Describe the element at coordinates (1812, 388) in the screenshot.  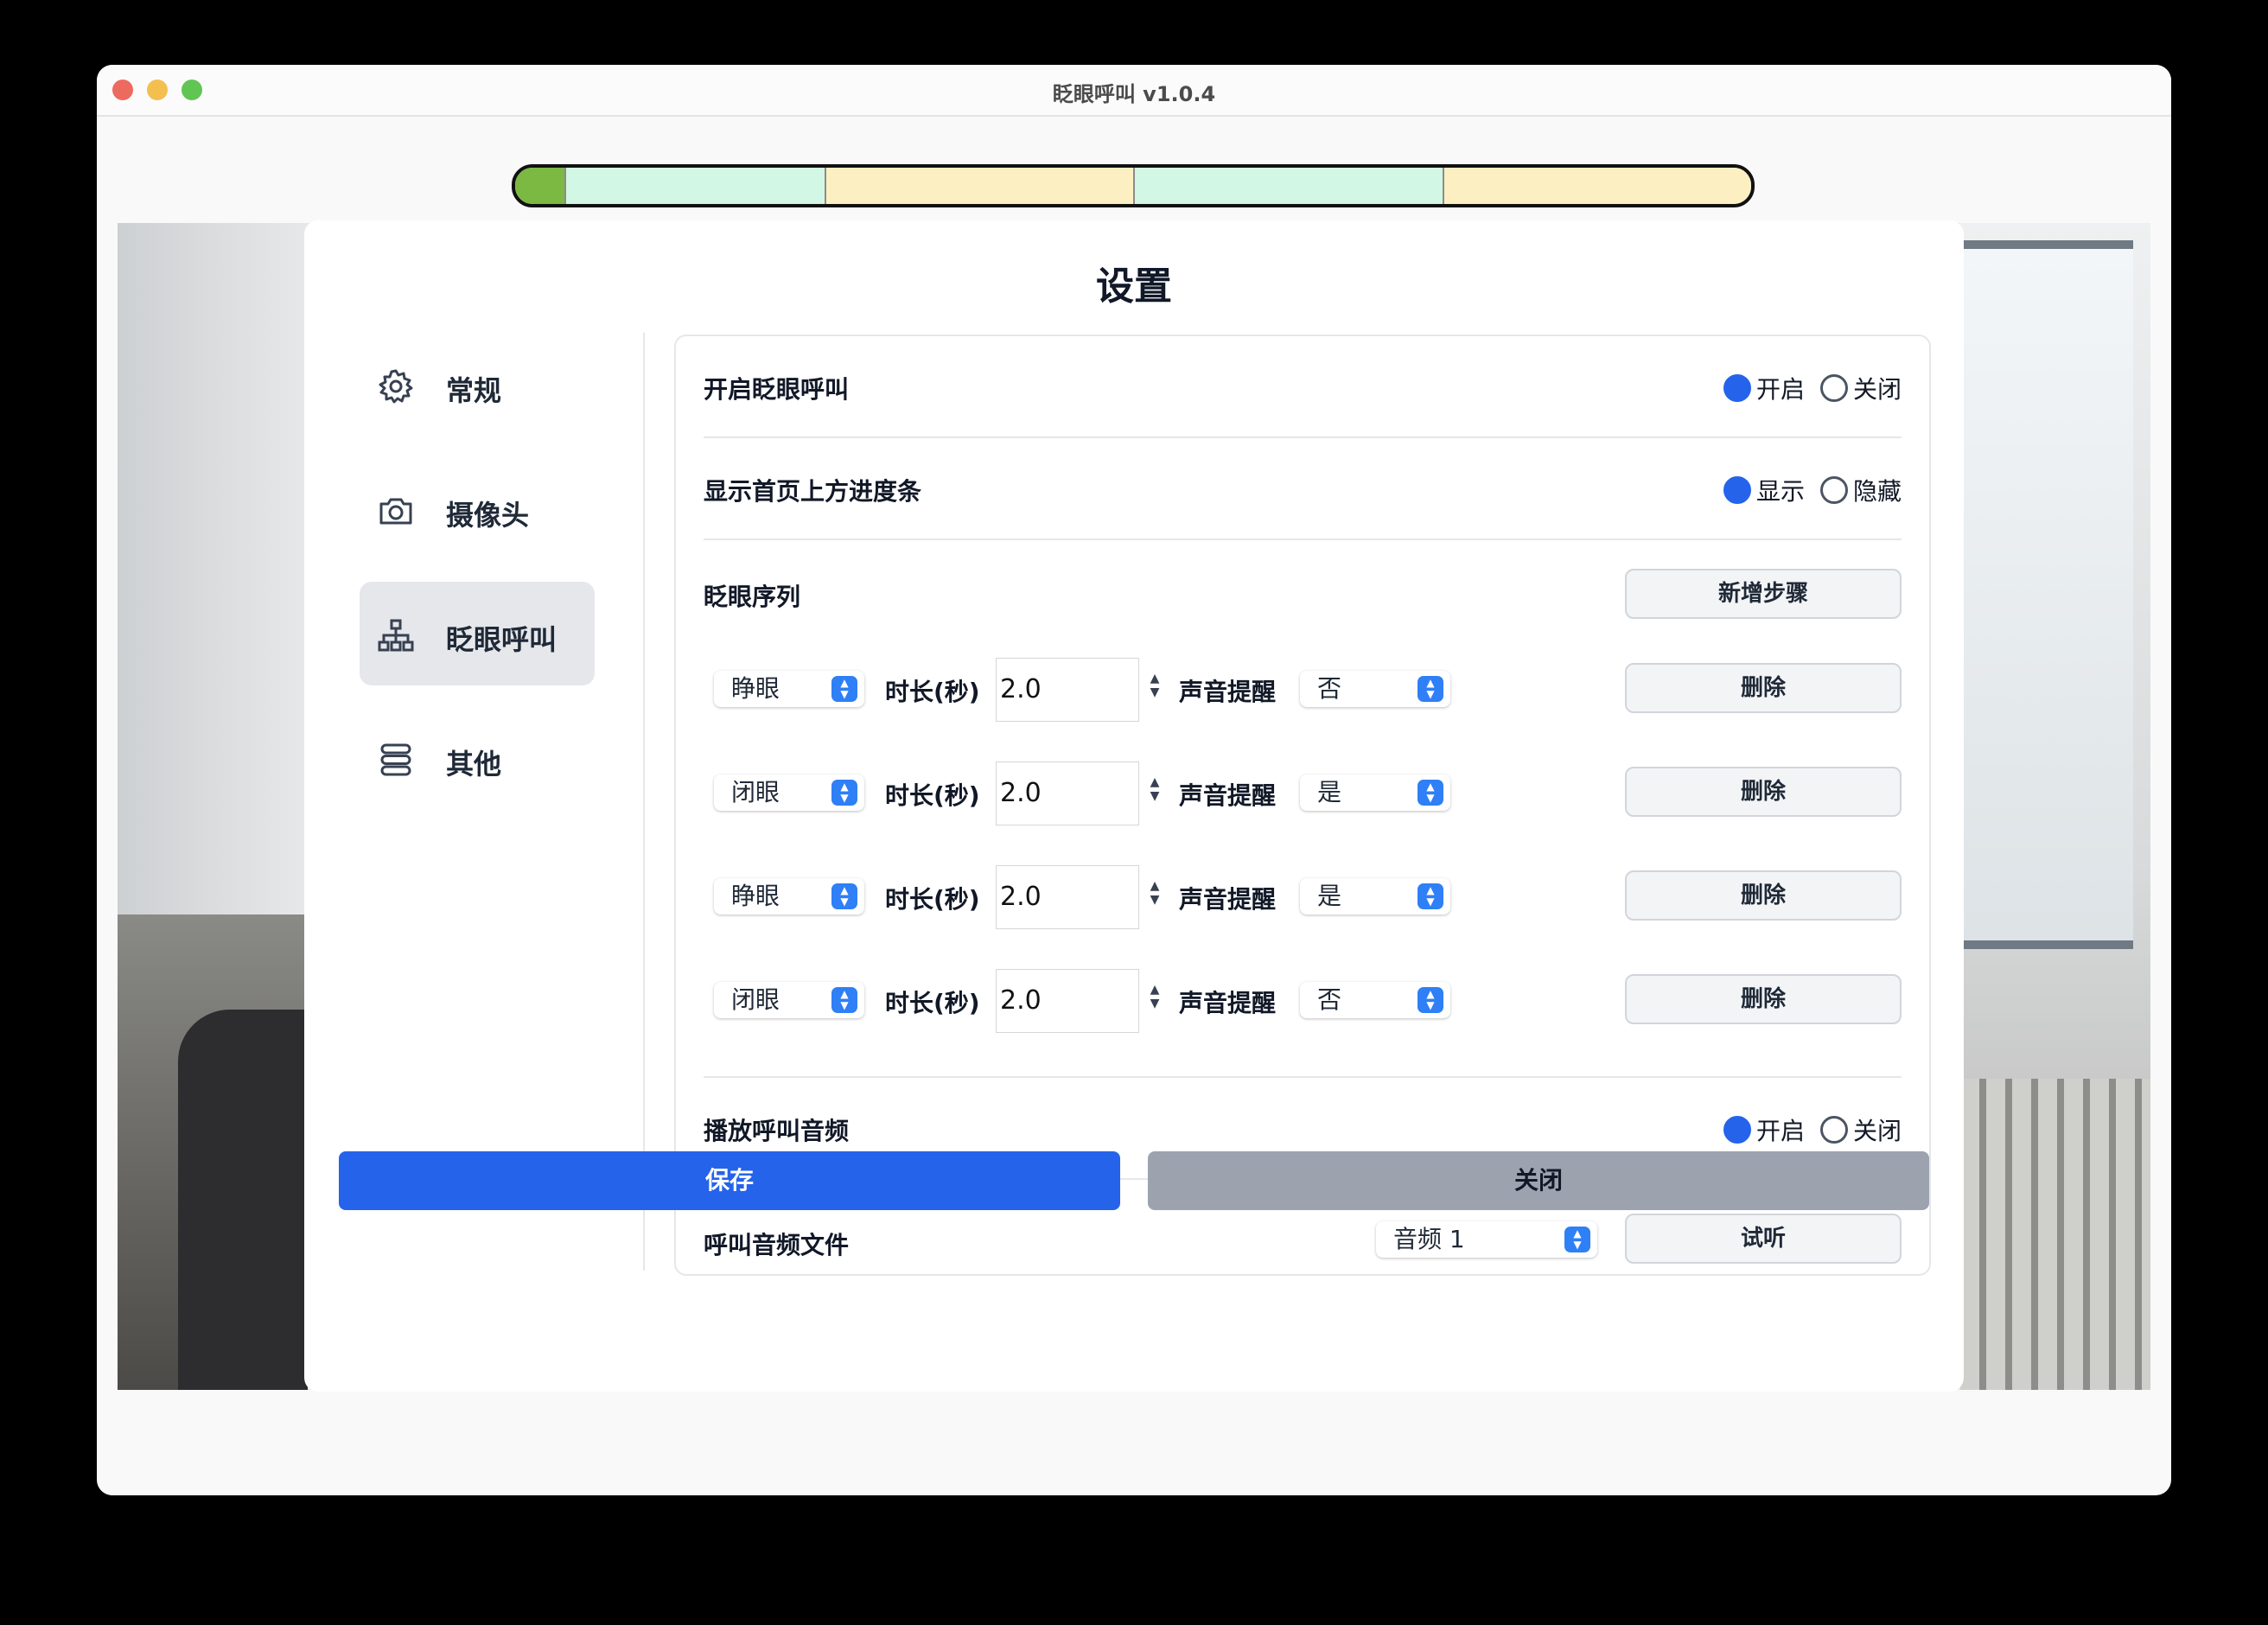
I see `enable-blink-call-radio-group: 开启 关闭` at that location.